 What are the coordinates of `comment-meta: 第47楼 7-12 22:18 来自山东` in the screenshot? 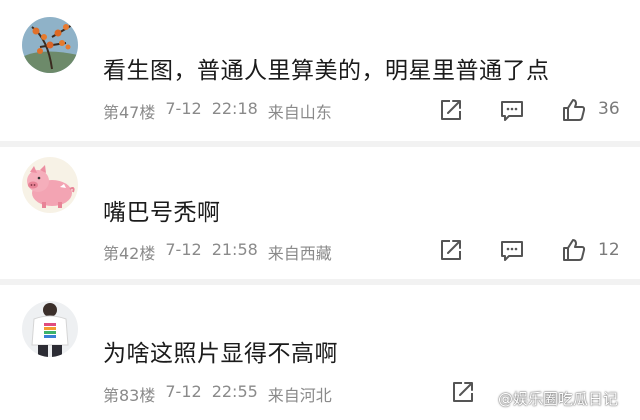 It's located at (217, 111).